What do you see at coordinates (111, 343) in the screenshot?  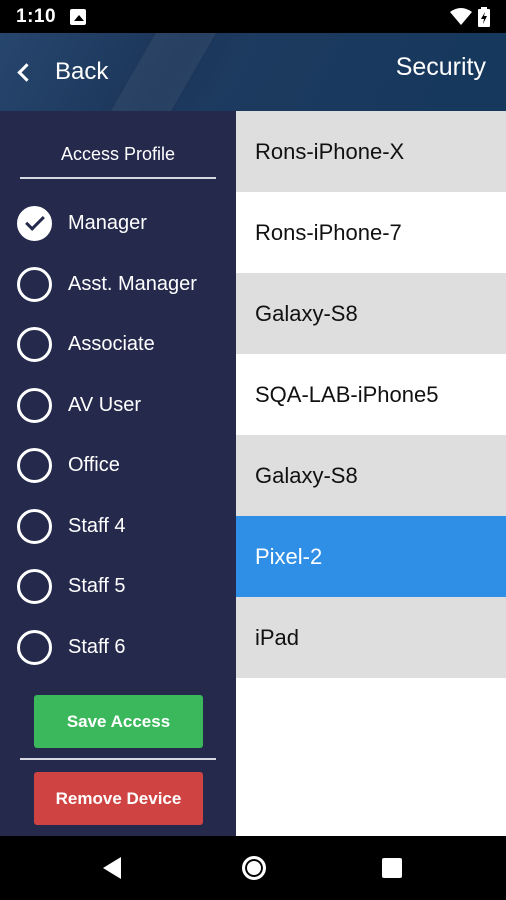 I see `profile-option-label: Associate` at bounding box center [111, 343].